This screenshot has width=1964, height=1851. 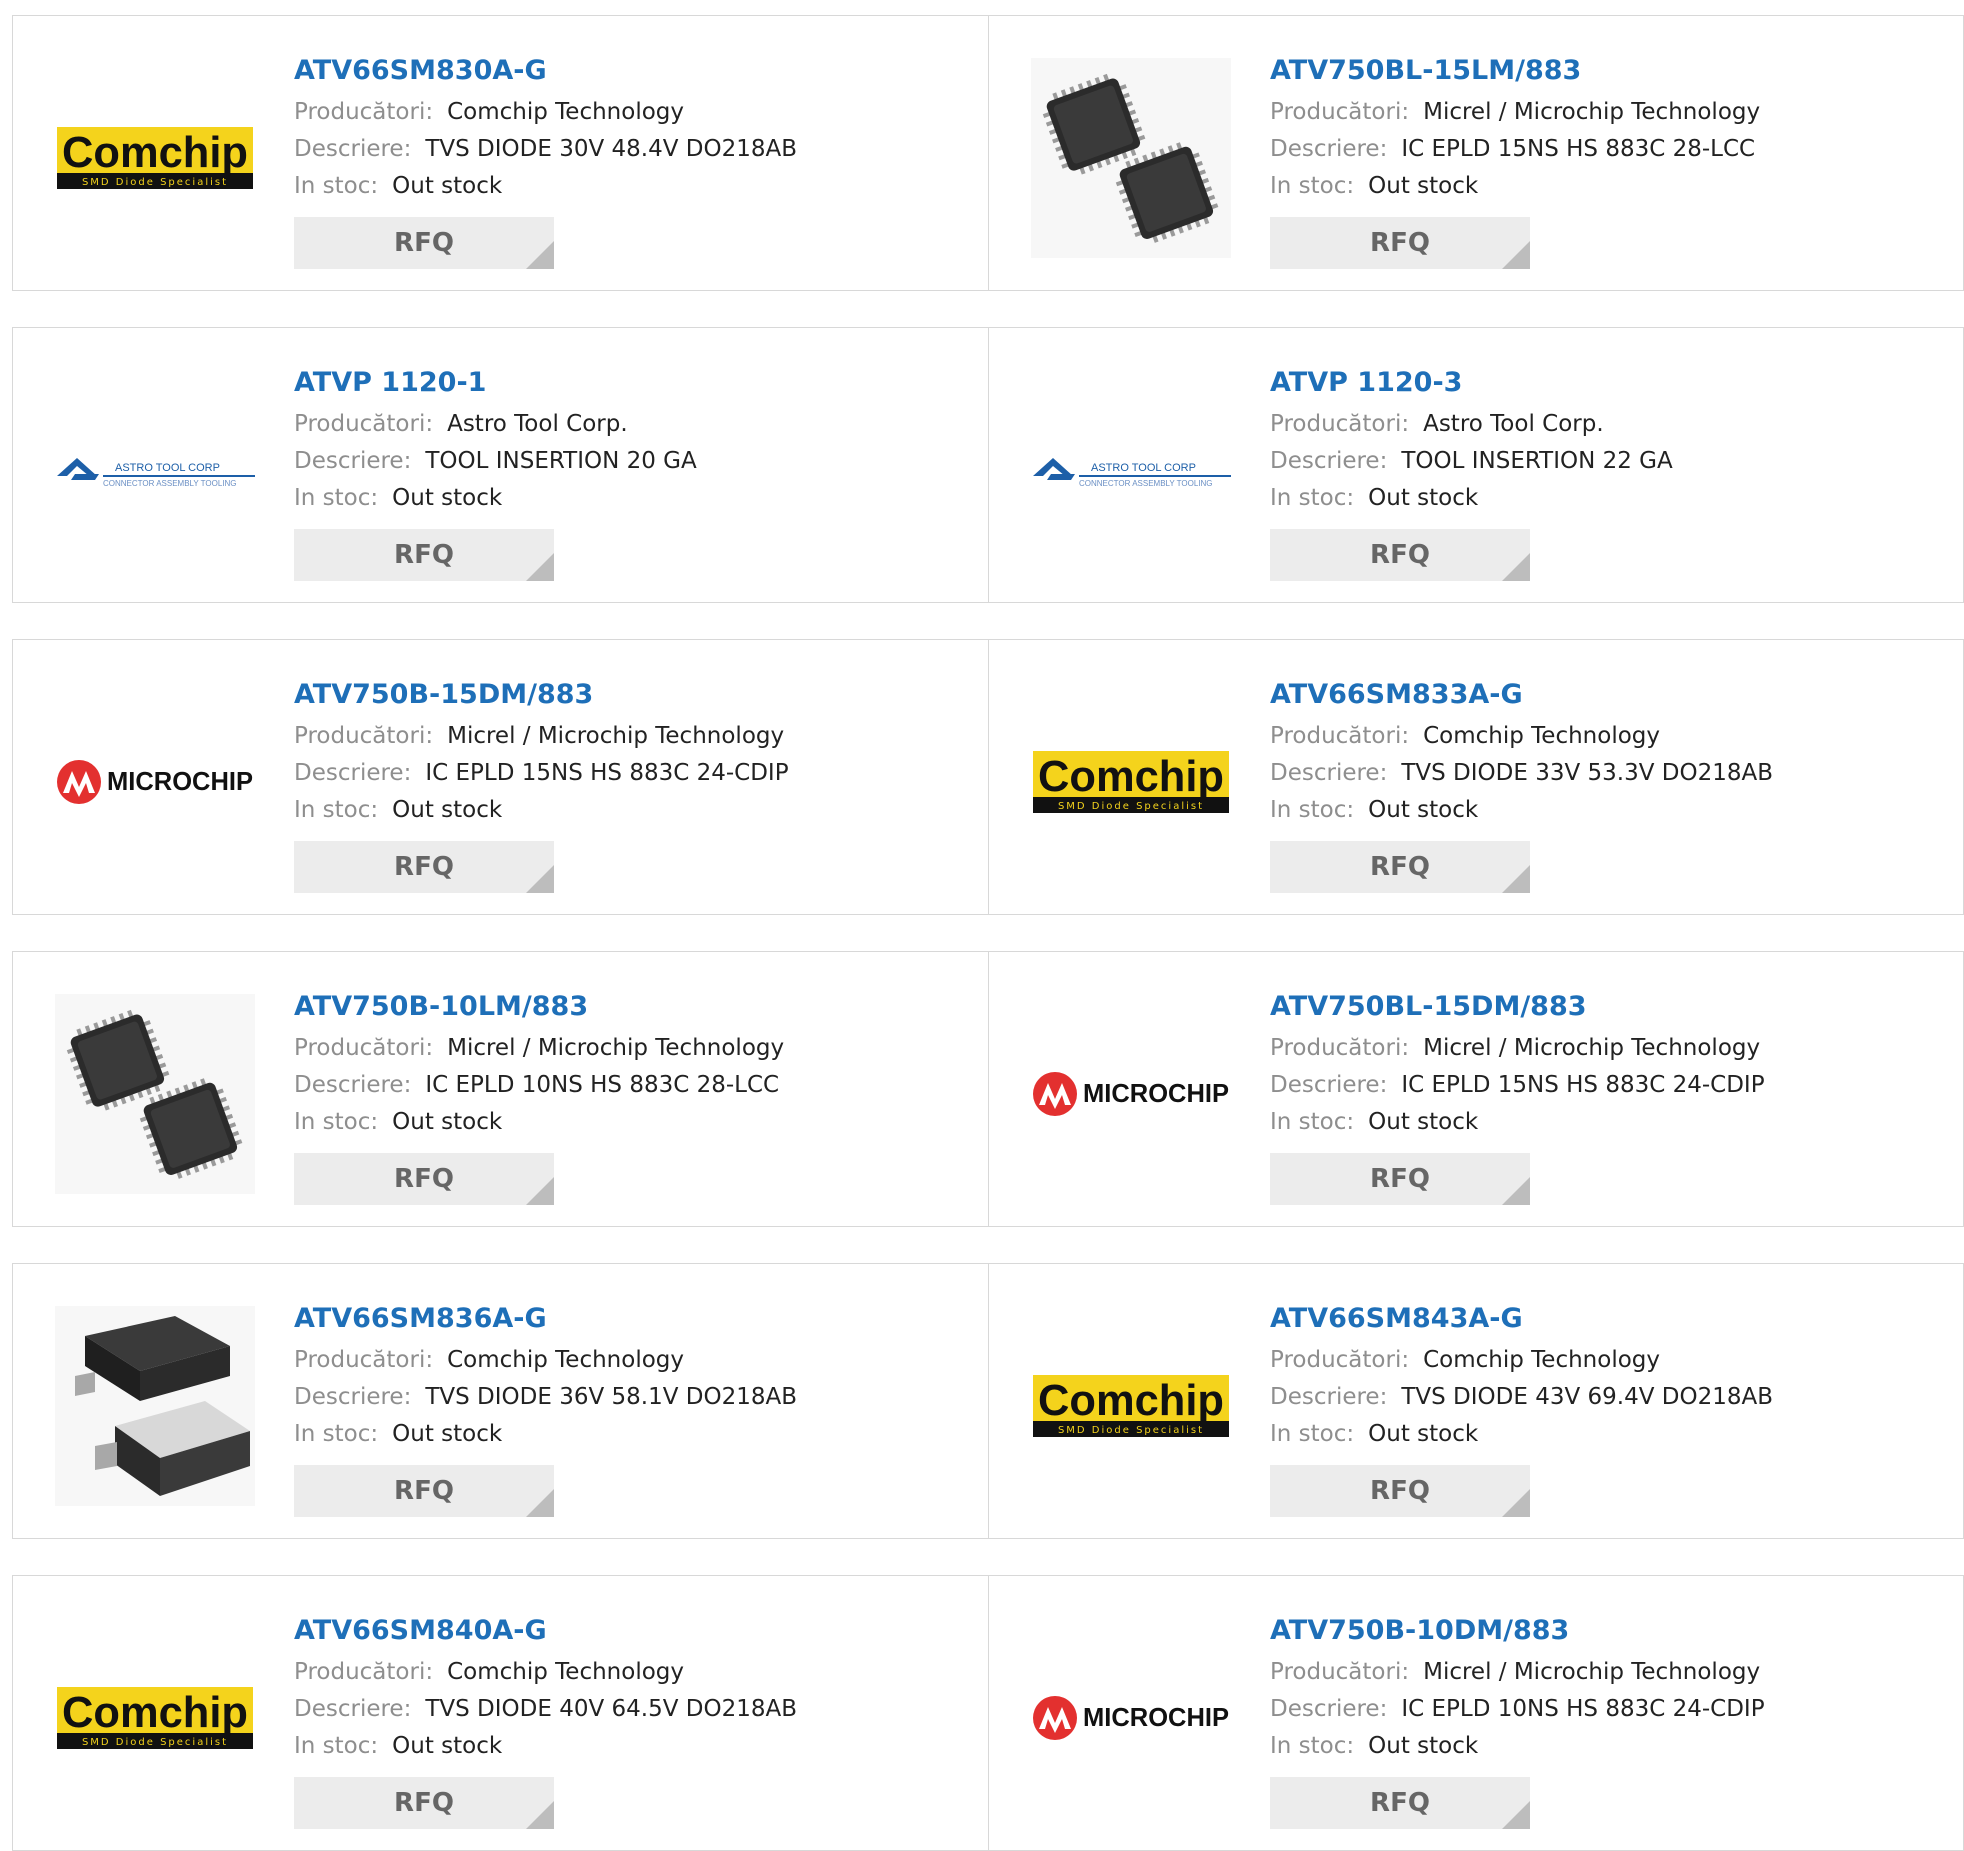 I want to click on manufacturer-value: Comchip Technology, so click(x=1541, y=736).